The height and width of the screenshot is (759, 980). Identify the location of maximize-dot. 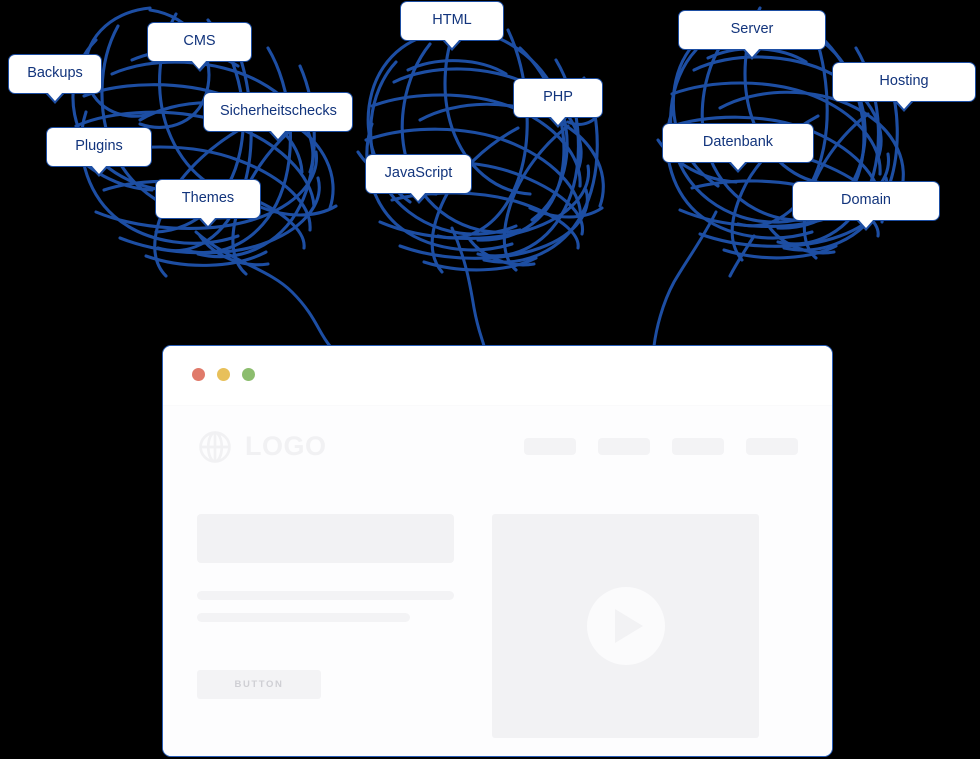
(248, 374).